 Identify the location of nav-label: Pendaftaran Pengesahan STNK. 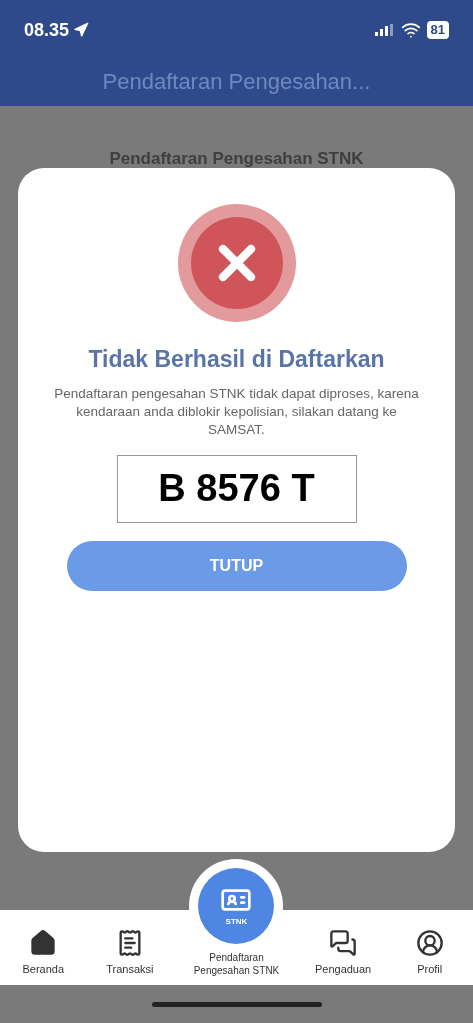
(236, 964).